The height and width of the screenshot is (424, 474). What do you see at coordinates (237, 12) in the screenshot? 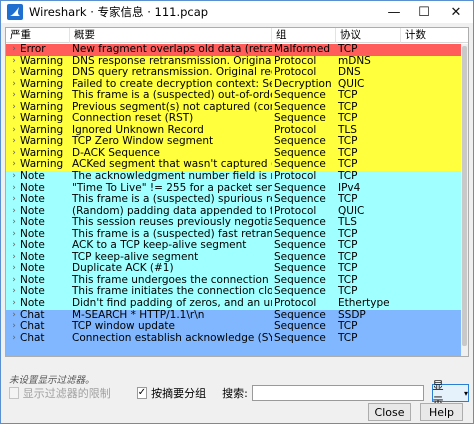
I see `title-bar: Wireshark · 专家信息 · 111.pcap — ☐ ✕` at bounding box center [237, 12].